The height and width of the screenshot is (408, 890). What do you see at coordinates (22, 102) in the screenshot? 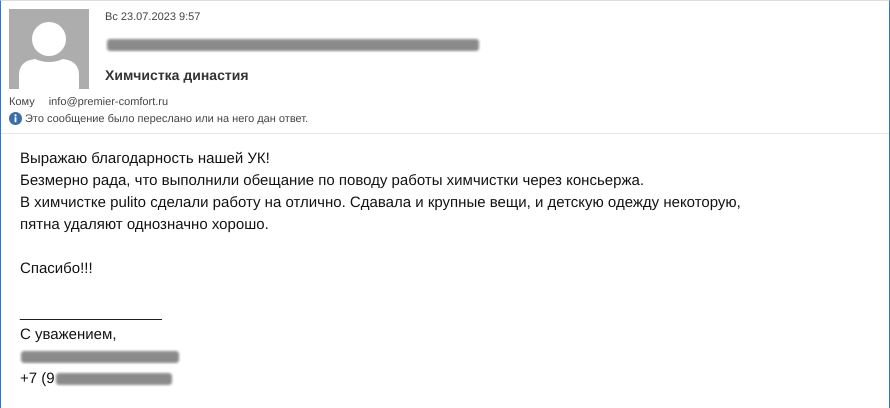
I see `to-label: Кому` at bounding box center [22, 102].